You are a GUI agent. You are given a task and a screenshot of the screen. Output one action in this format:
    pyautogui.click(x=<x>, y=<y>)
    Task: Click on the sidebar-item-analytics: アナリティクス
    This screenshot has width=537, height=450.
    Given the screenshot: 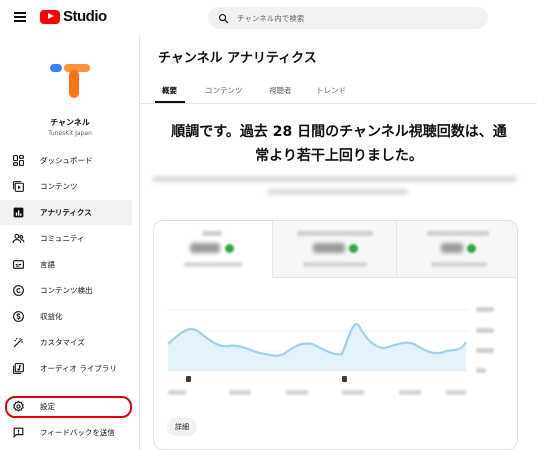 What is the action you would take?
    pyautogui.click(x=66, y=212)
    